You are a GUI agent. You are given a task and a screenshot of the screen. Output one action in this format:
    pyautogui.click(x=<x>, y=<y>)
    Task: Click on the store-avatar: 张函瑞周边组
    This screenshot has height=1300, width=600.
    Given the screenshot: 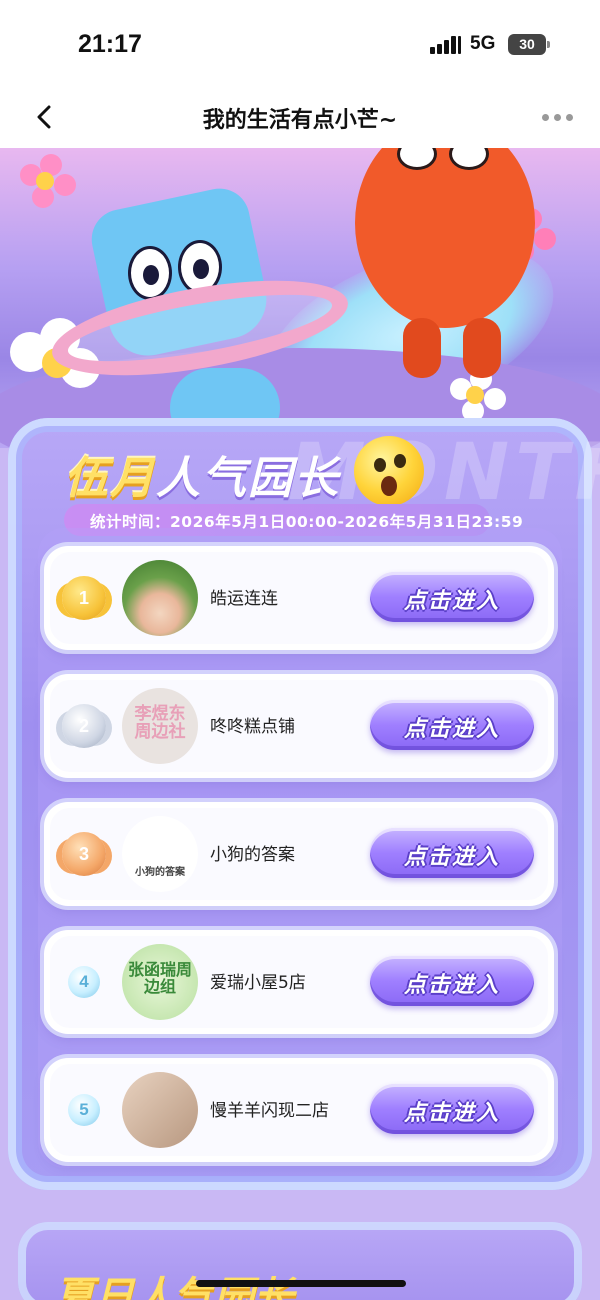 What is the action you would take?
    pyautogui.click(x=160, y=982)
    